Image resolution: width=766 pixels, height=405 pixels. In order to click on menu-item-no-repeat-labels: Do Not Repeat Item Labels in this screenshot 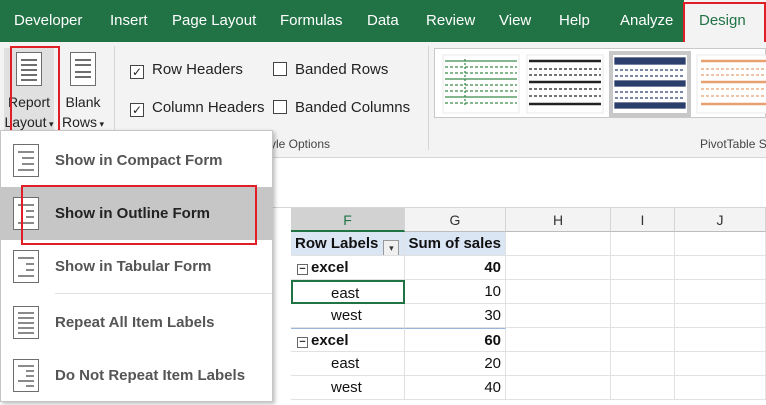, I will do `click(136, 375)`.